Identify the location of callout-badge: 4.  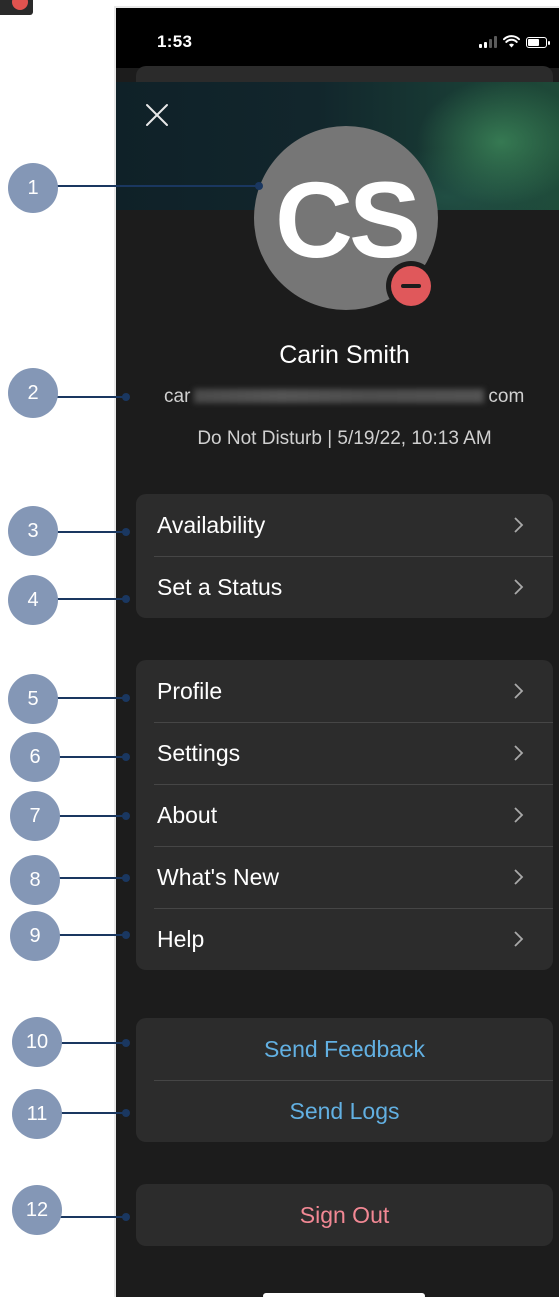
(33, 600).